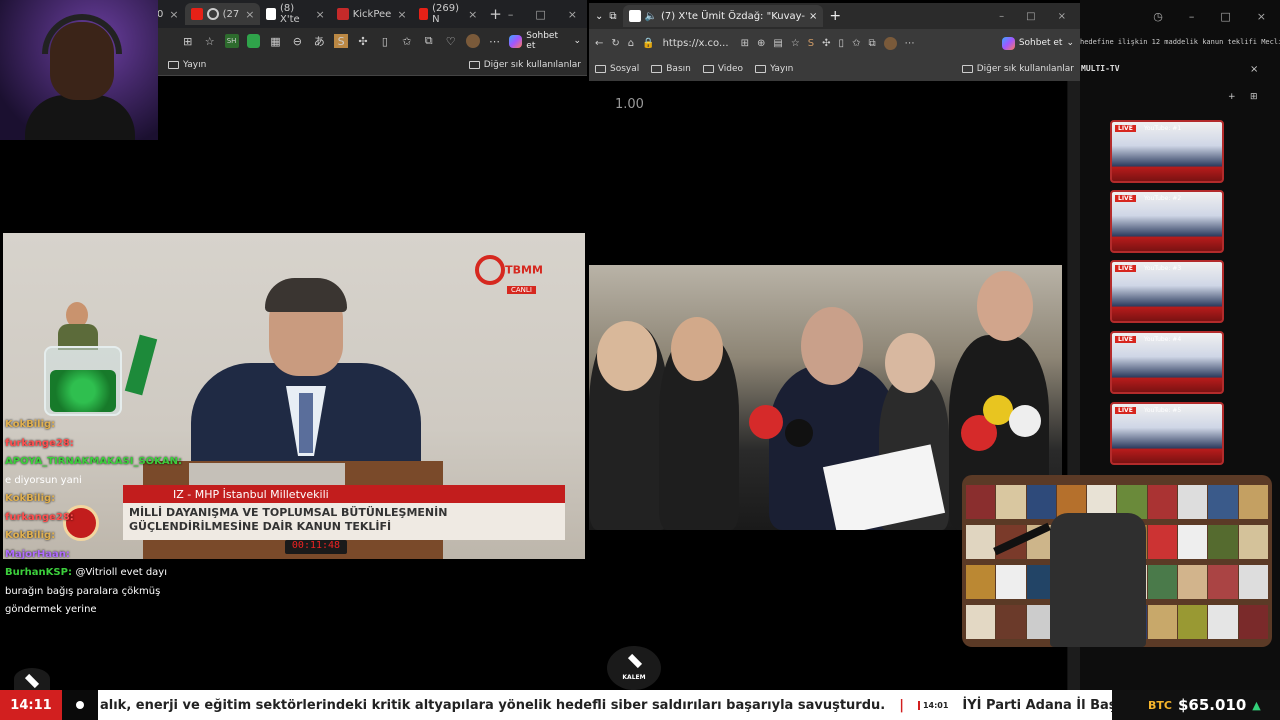 The image size is (1280, 720). What do you see at coordinates (319, 41) in the screenshot?
I see `translate-icon: あ` at bounding box center [319, 41].